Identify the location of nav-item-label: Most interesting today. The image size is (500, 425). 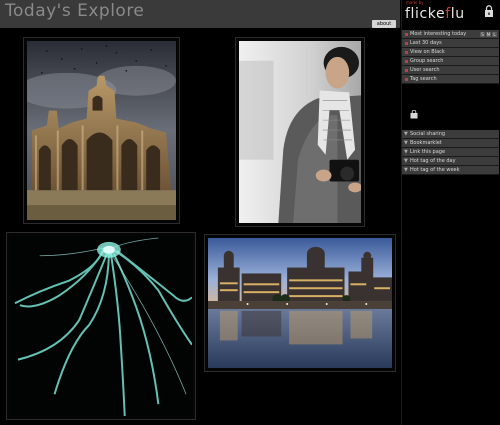
(438, 34).